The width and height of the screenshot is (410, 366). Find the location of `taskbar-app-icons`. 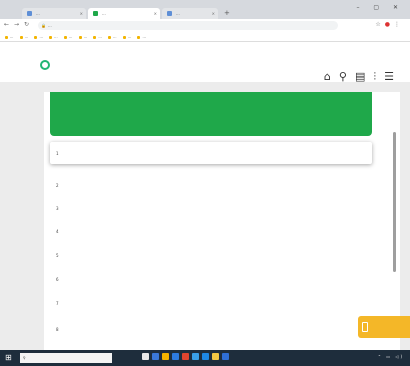

taskbar-app-icons is located at coordinates (187, 357).